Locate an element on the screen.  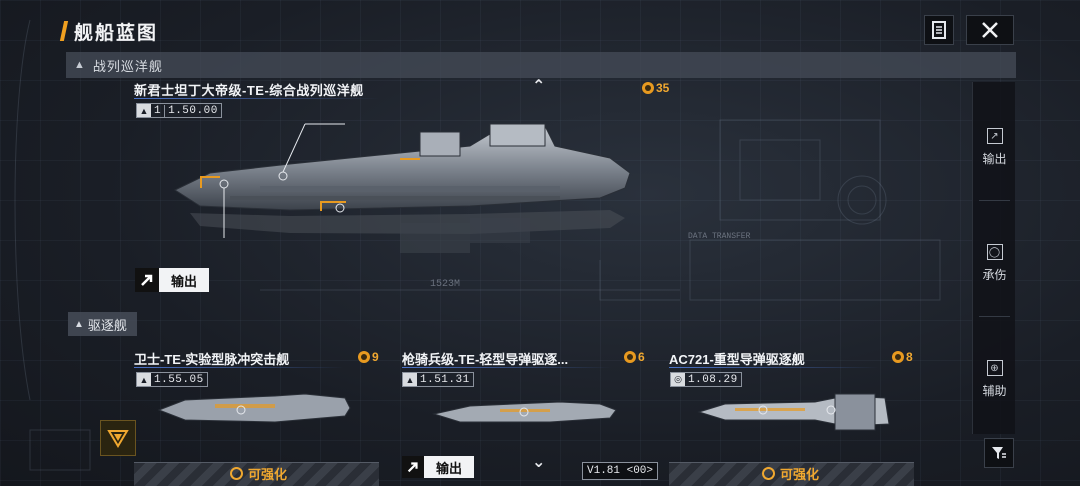
card-cost: 8 is located at coordinates (902, 357).